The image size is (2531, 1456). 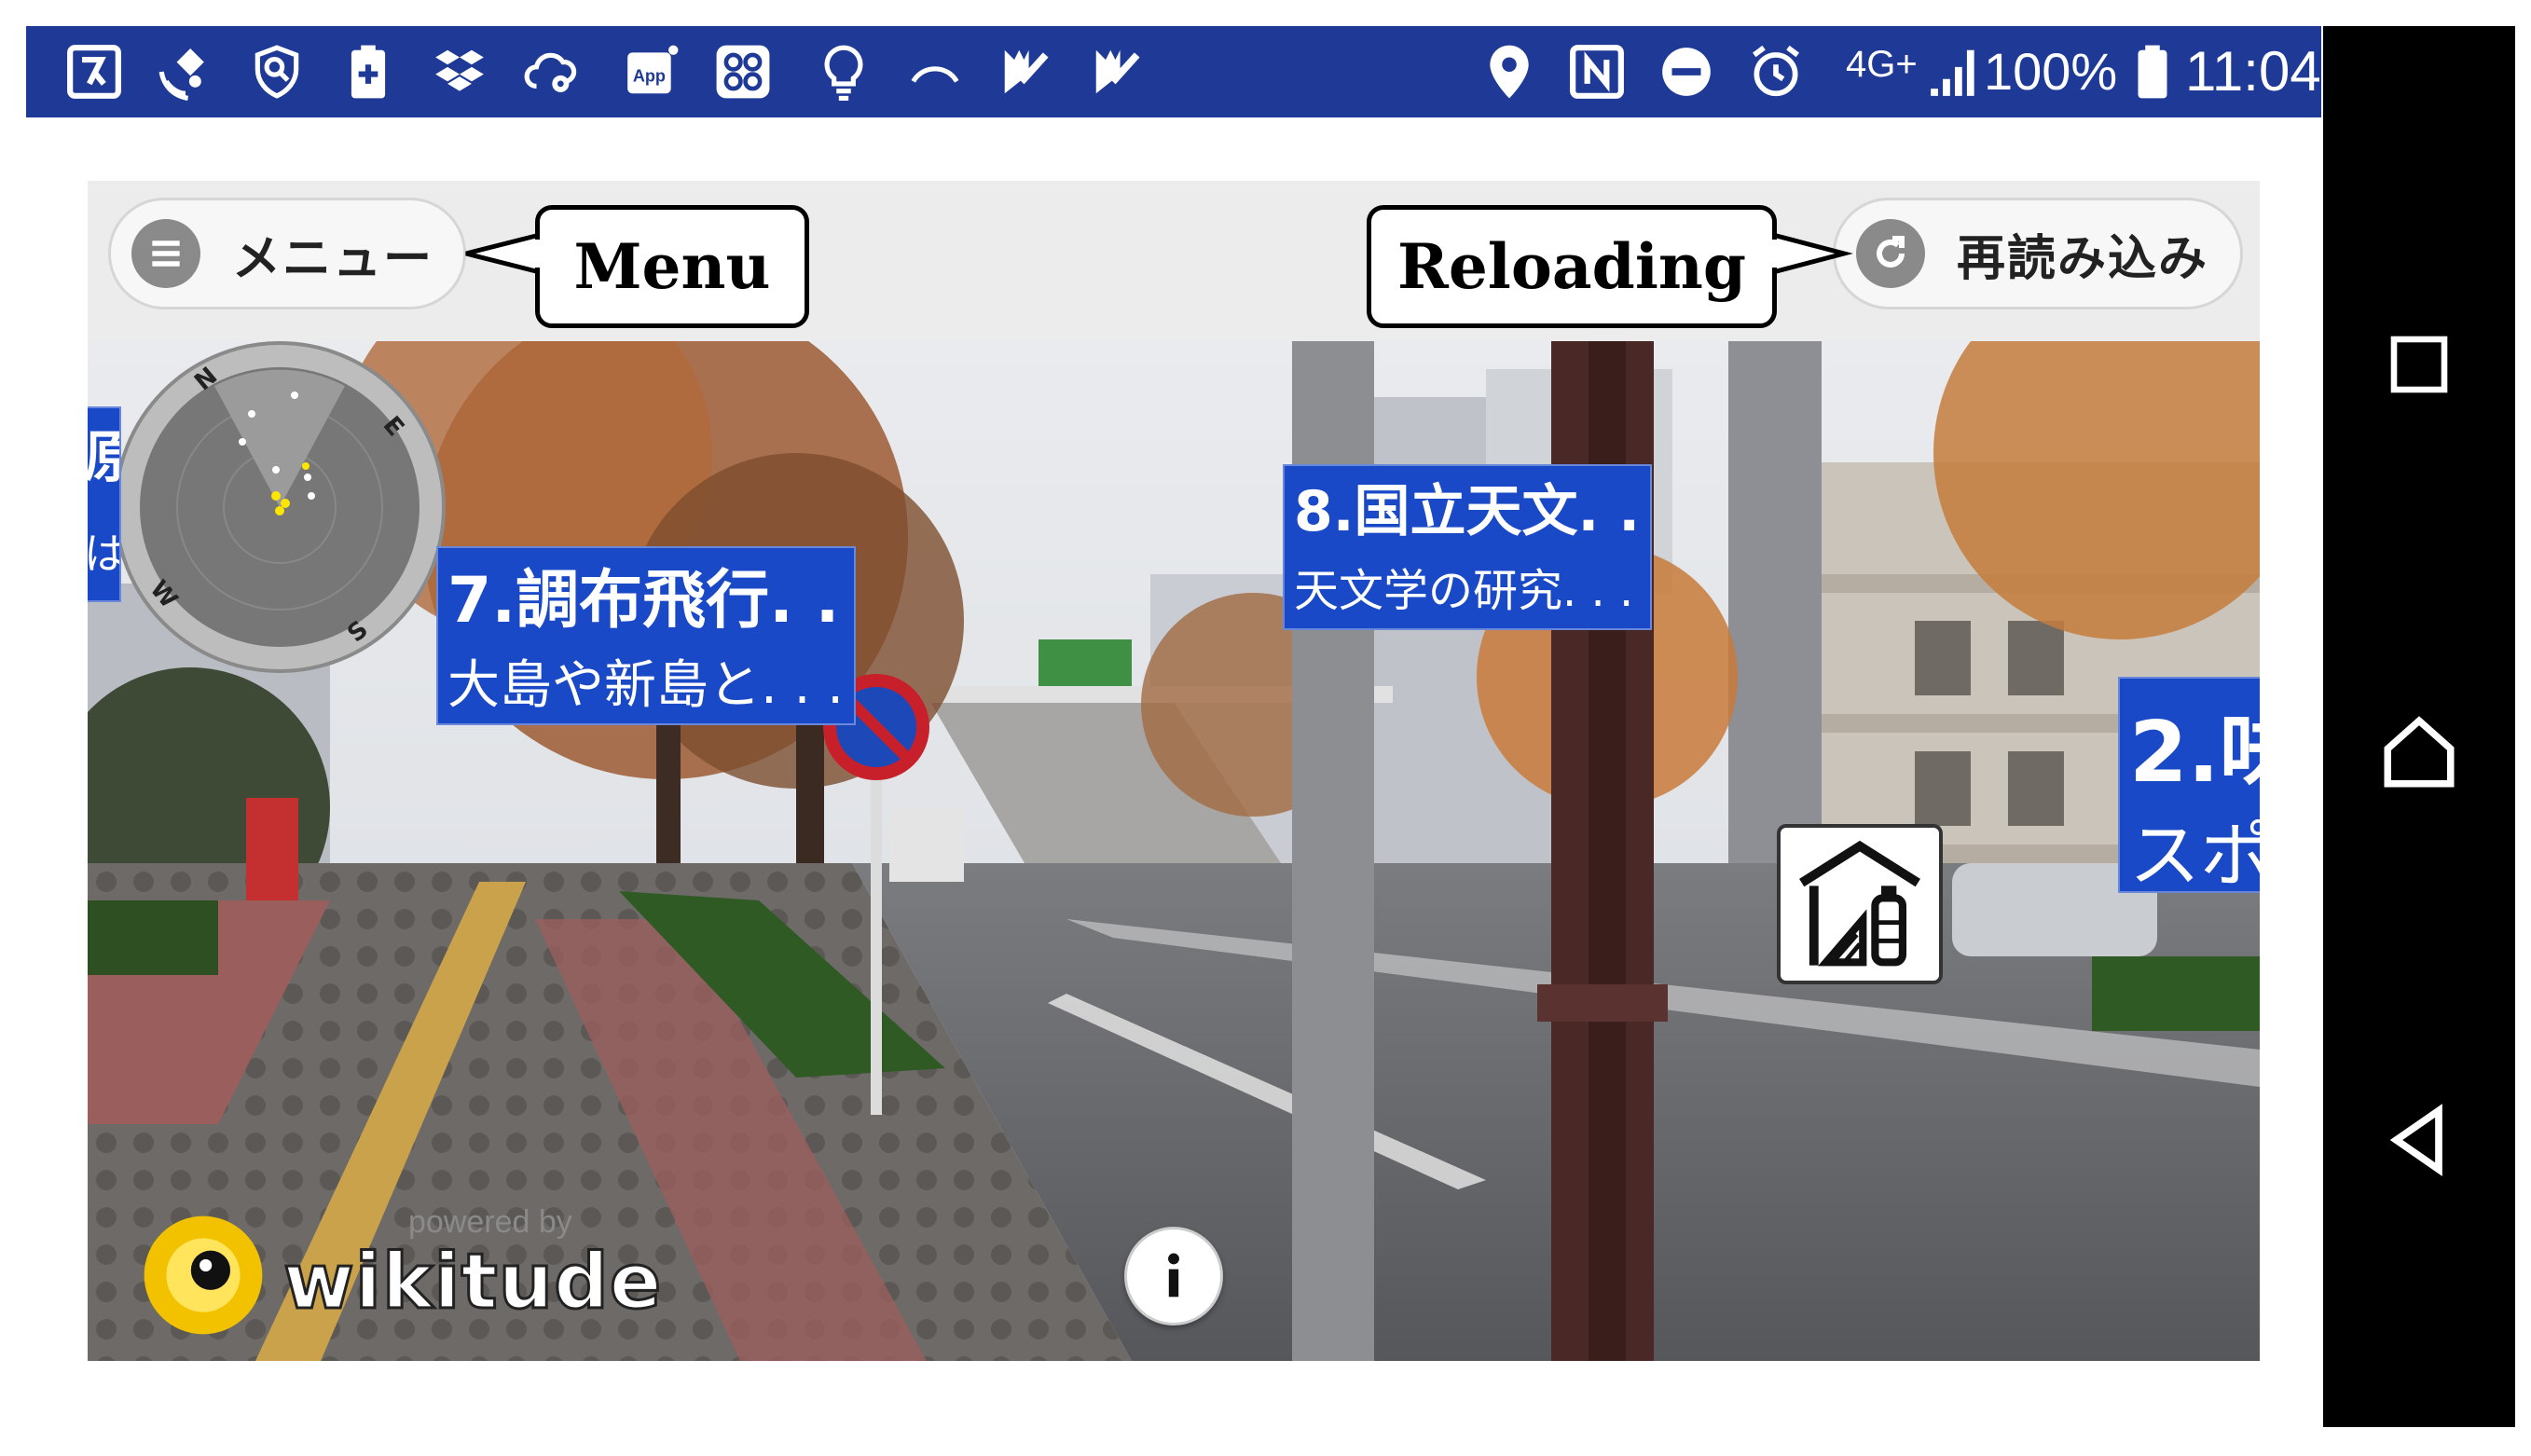 I want to click on wikitude-branding: powered by wikitude, so click(x=403, y=1273).